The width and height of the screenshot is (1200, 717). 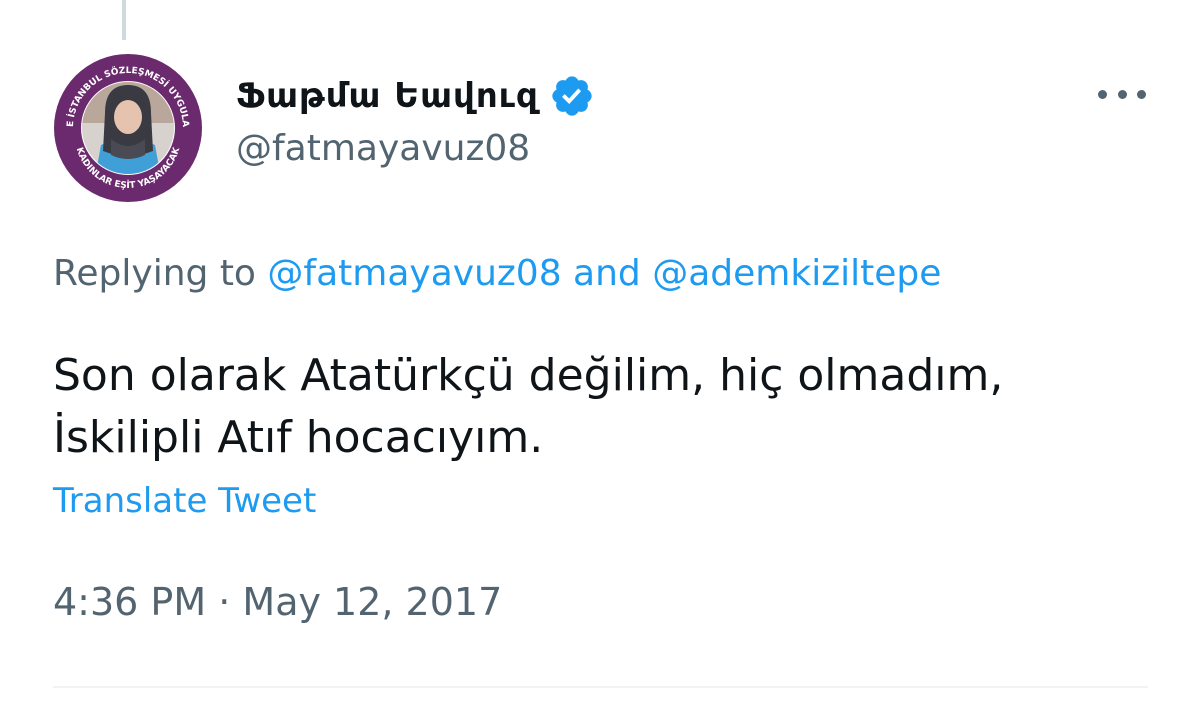 What do you see at coordinates (414, 273) in the screenshot?
I see `mention-link-1: @fatmayavuz08` at bounding box center [414, 273].